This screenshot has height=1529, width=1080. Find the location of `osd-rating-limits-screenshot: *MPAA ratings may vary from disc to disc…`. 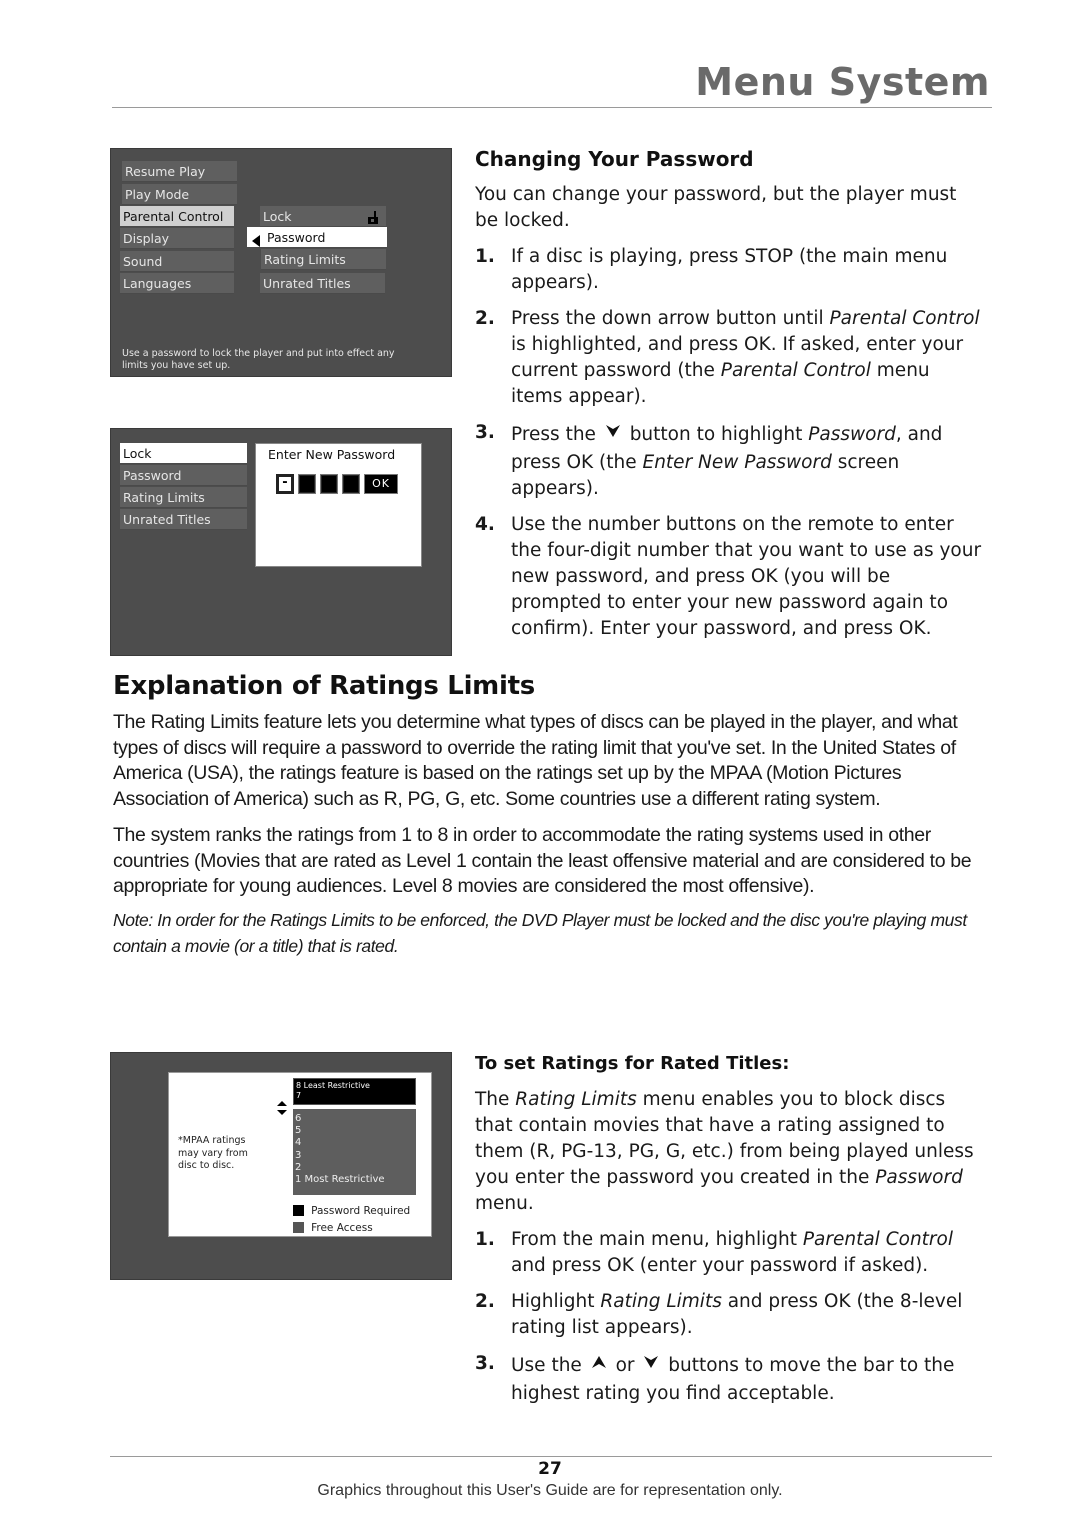

osd-rating-limits-screenshot: *MPAA ratings may vary from disc to disc… is located at coordinates (281, 1166).